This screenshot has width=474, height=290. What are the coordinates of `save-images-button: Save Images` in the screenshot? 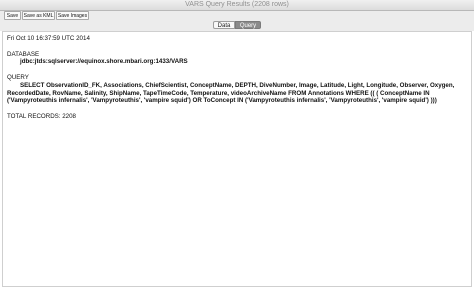 It's located at (72, 15).